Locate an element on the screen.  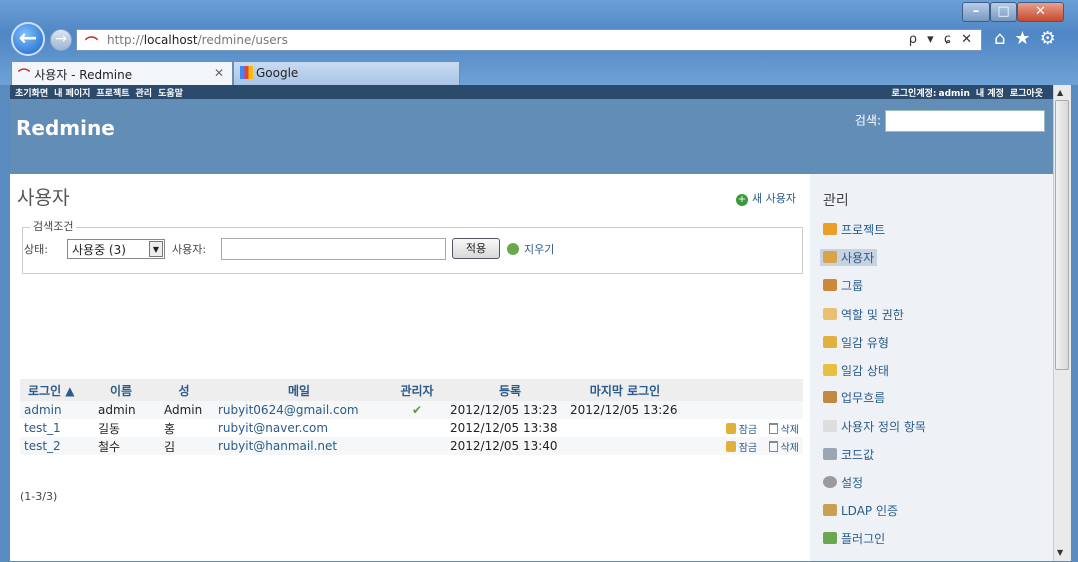
address-bar: ⌒ http://localhost/redmine/users ρ ▾ ɕ ✕ is located at coordinates (529, 40).